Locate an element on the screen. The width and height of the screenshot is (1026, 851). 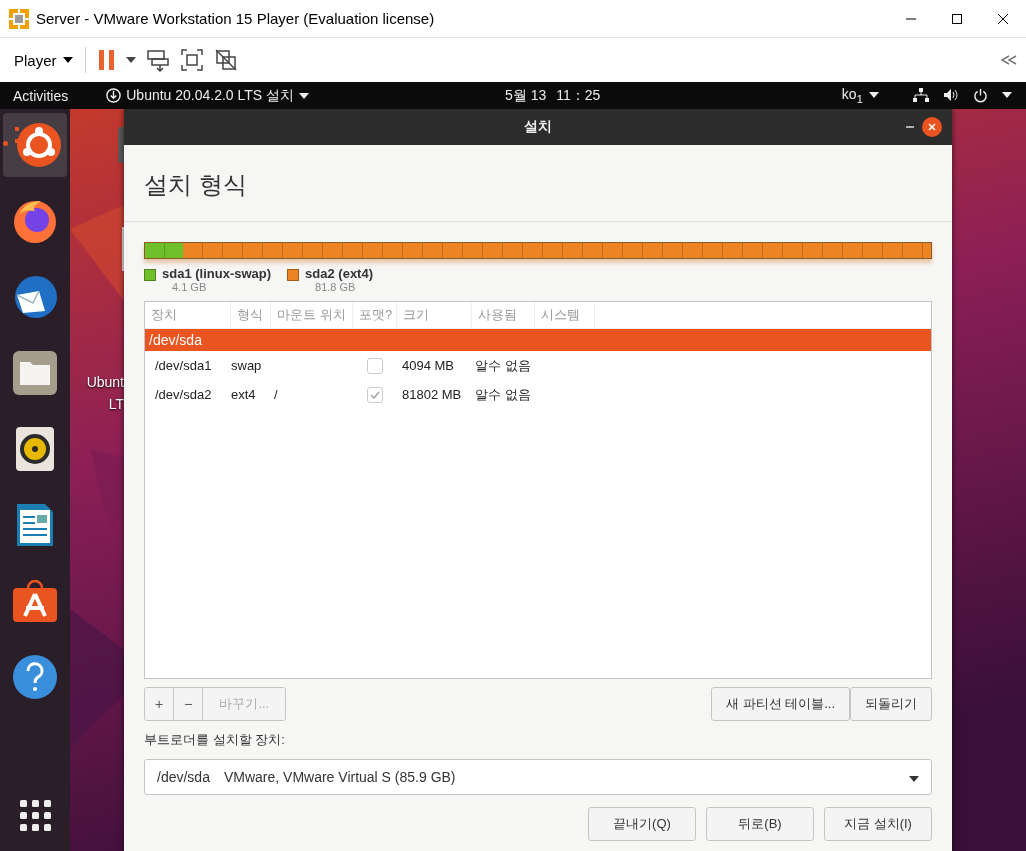
table-cell-text: /dev/sda1 is located at coordinates (183, 365).